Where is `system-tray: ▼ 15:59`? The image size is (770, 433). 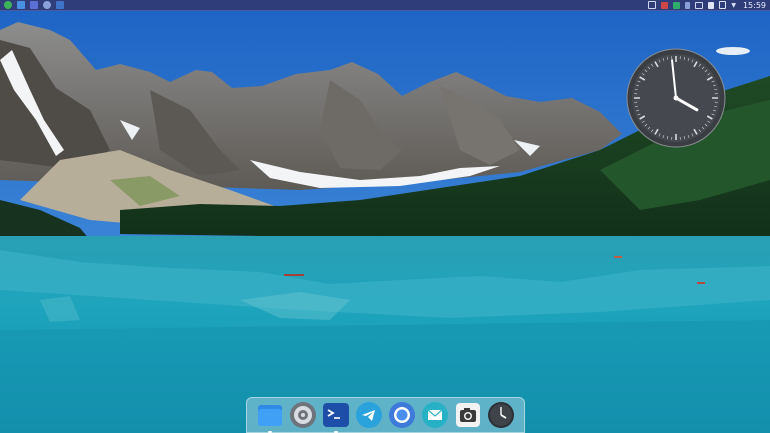
system-tray: ▼ 15:59 is located at coordinates (707, 5).